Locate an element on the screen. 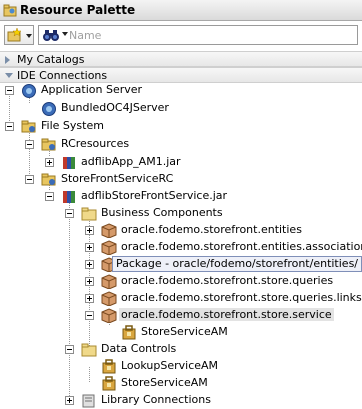  search-field is located at coordinates (198, 35).